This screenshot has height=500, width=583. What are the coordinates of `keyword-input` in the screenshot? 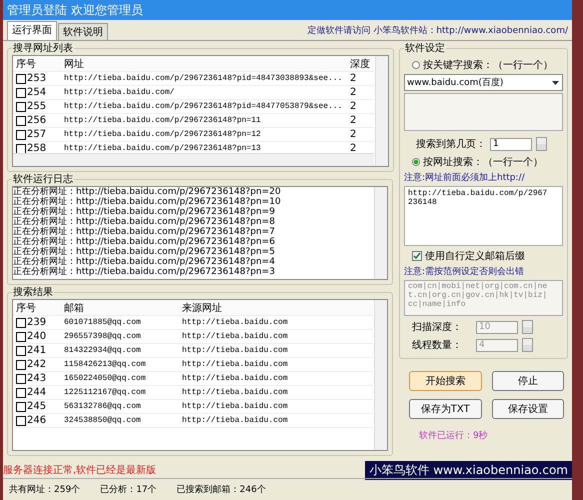 It's located at (483, 112).